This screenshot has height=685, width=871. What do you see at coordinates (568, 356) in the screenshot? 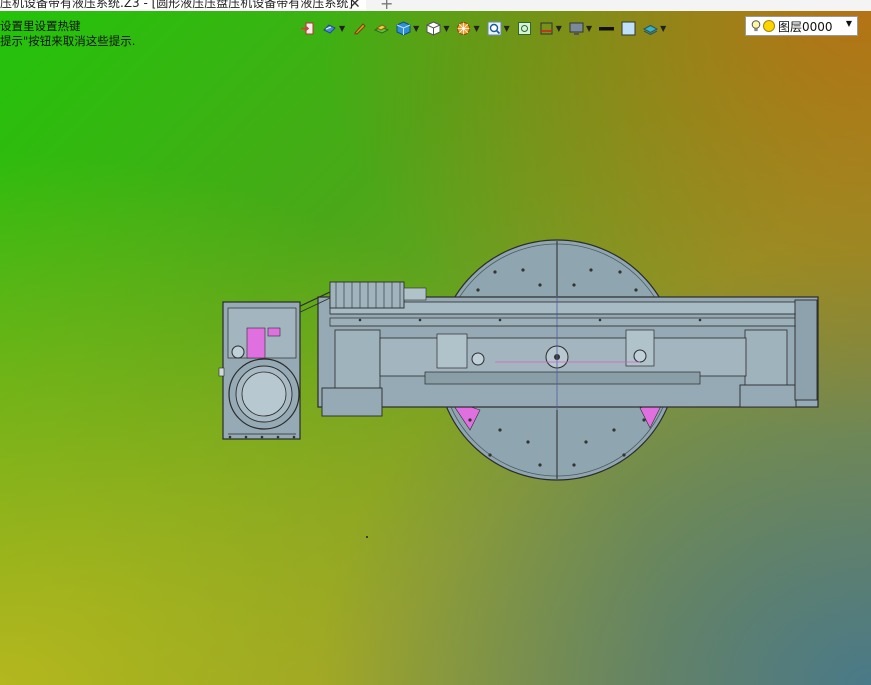
I see `press-main-frame` at bounding box center [568, 356].